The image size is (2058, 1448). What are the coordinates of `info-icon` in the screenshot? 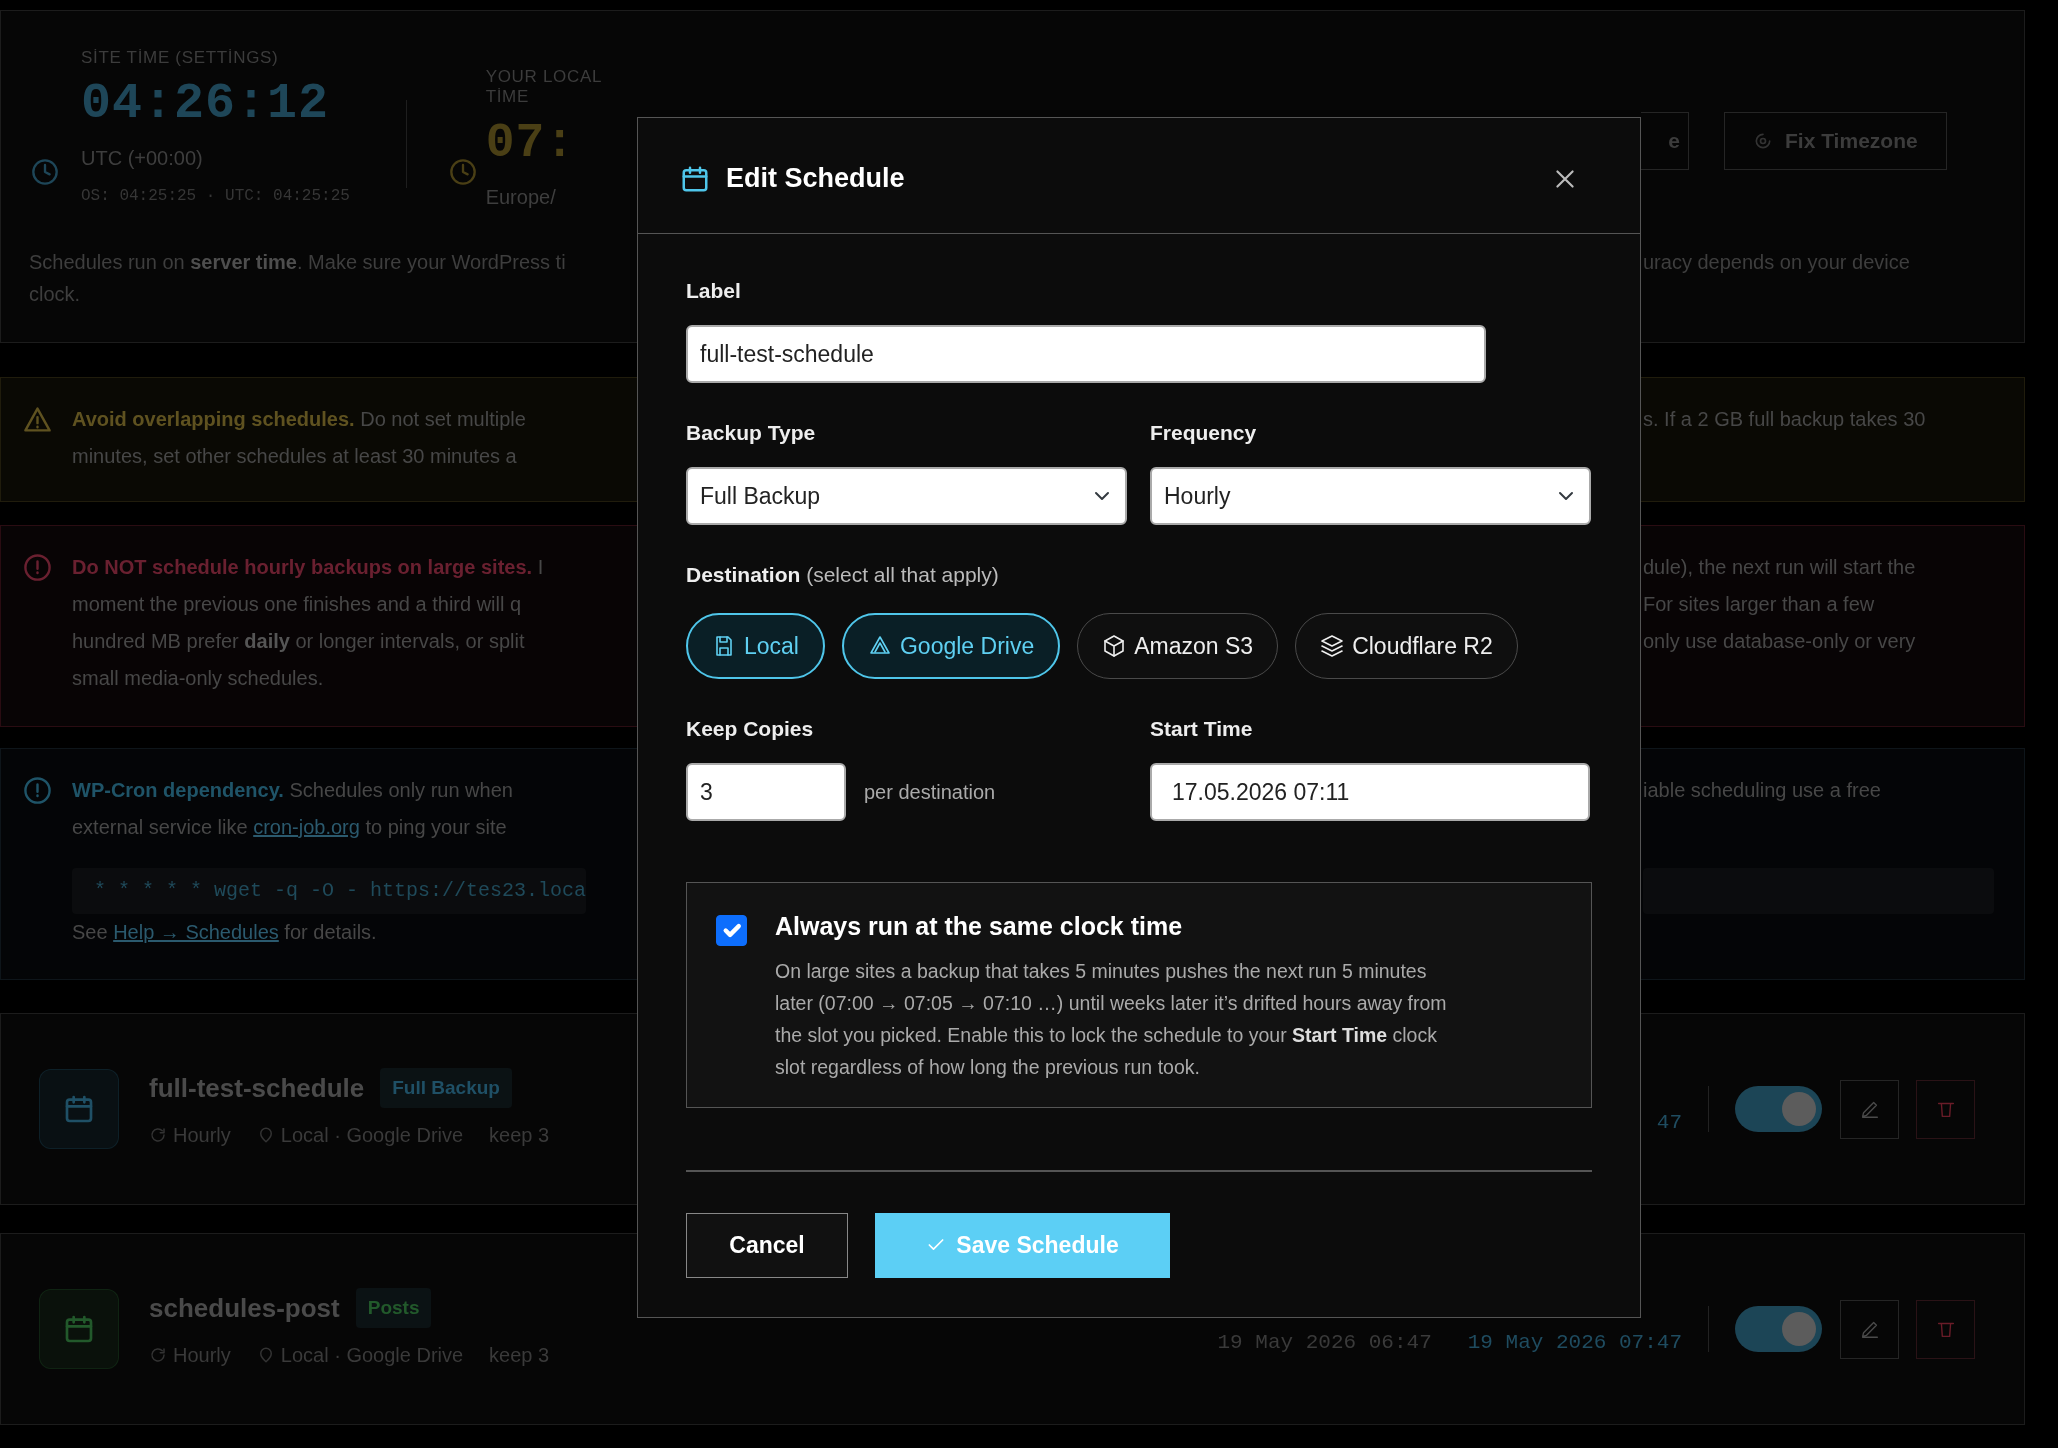 It's located at (37, 790).